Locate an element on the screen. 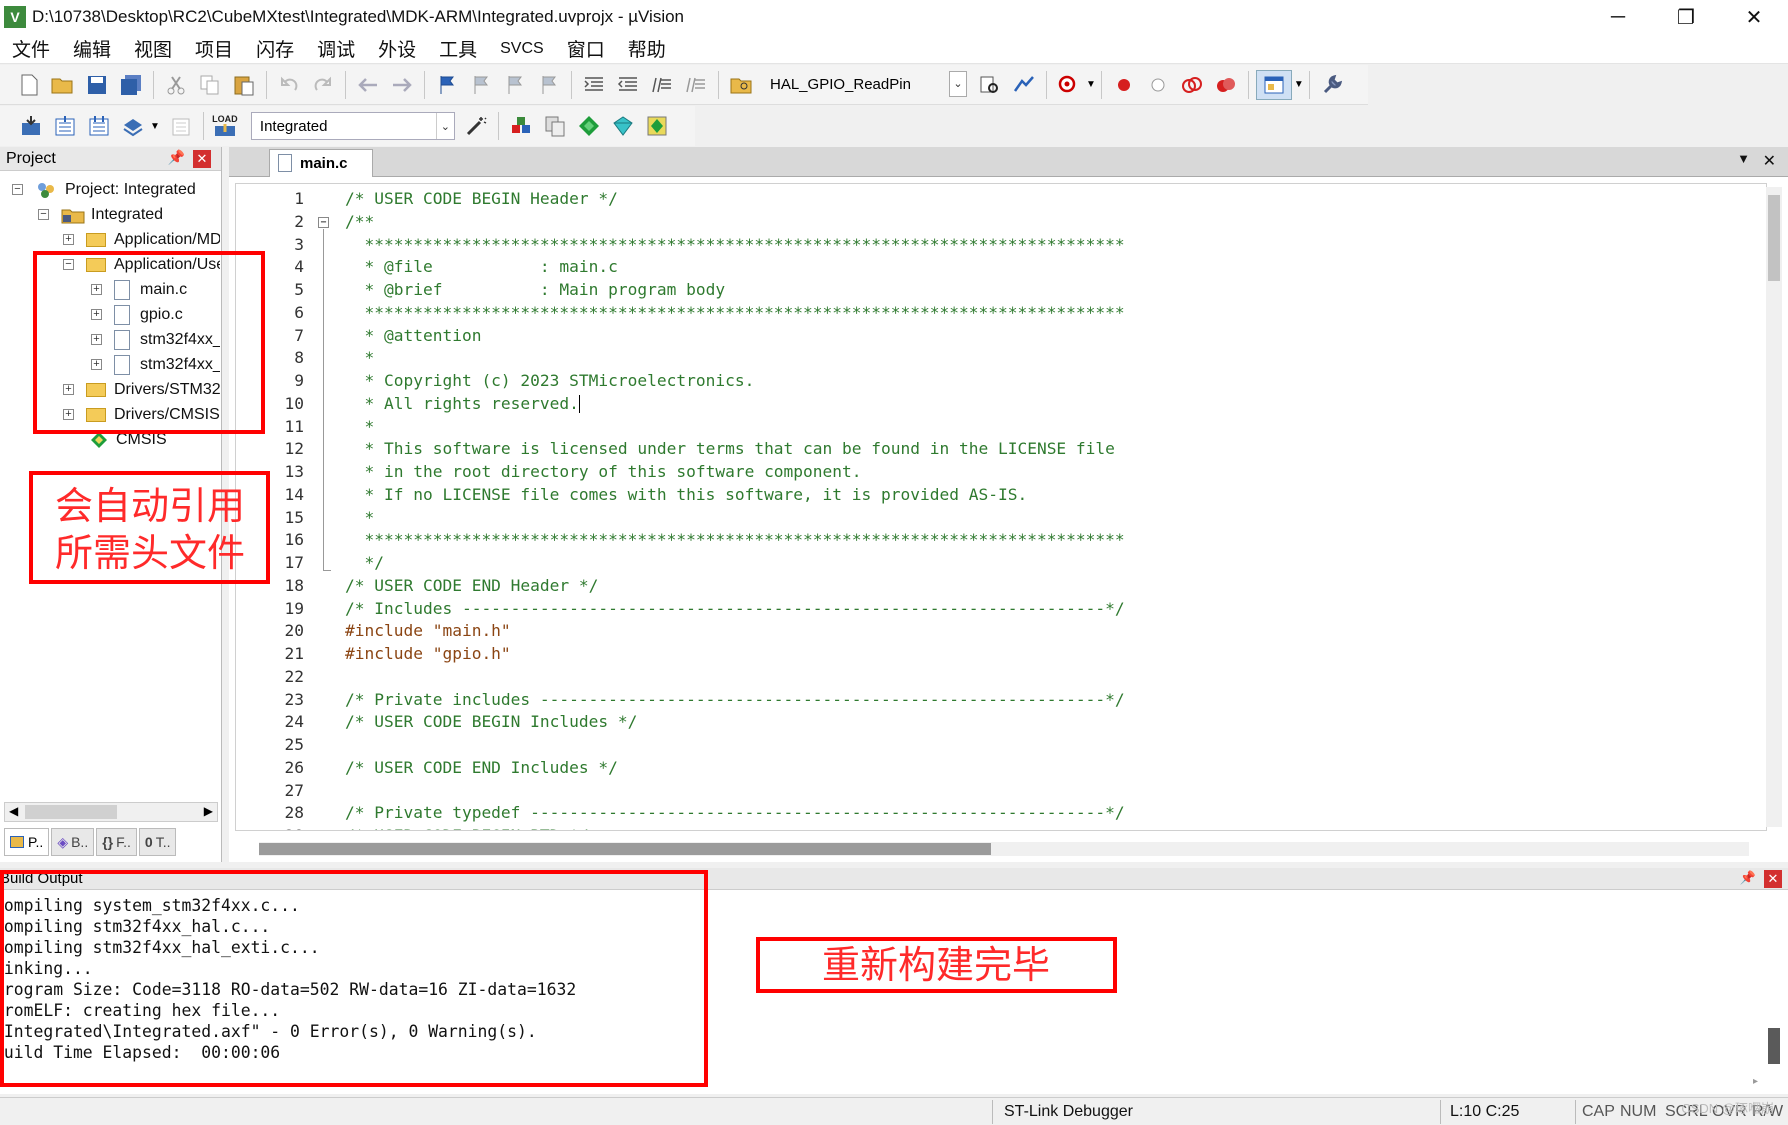 This screenshot has width=1788, height=1125. menu-peripherals: 外设 is located at coordinates (397, 48).